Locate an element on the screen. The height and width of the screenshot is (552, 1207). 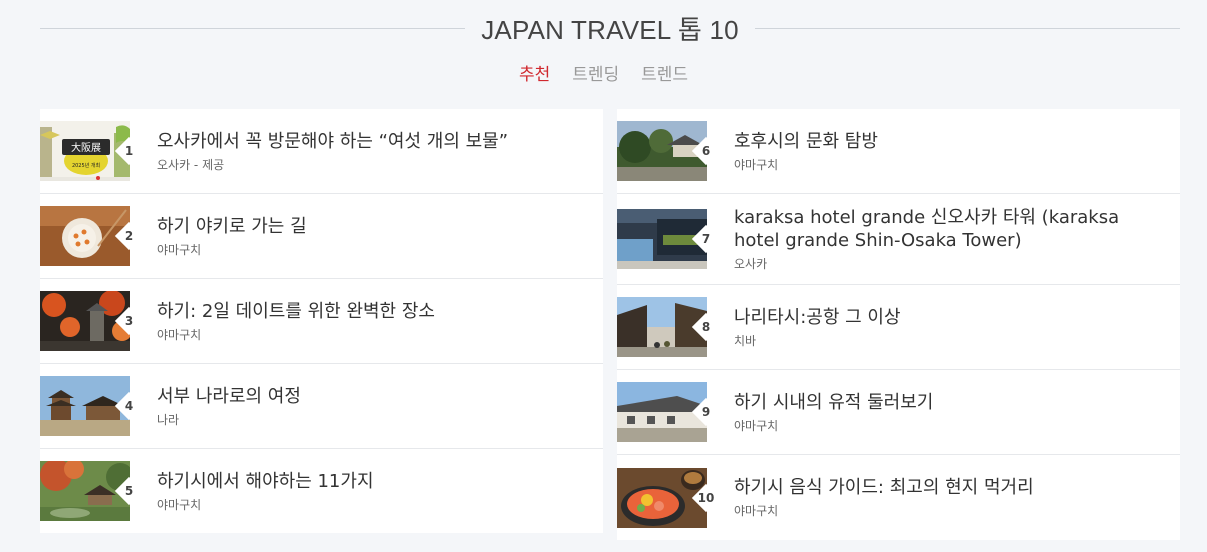
item-thumbnail: 3 is located at coordinates (86, 321).